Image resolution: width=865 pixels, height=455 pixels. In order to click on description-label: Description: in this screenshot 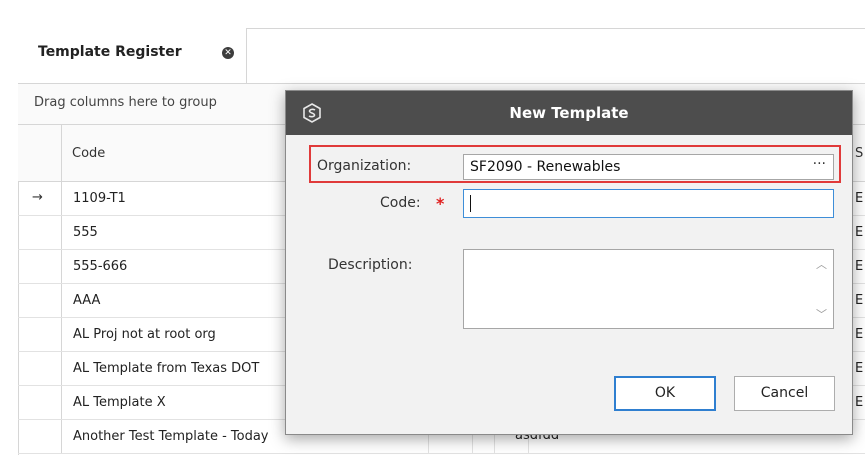, I will do `click(370, 265)`.